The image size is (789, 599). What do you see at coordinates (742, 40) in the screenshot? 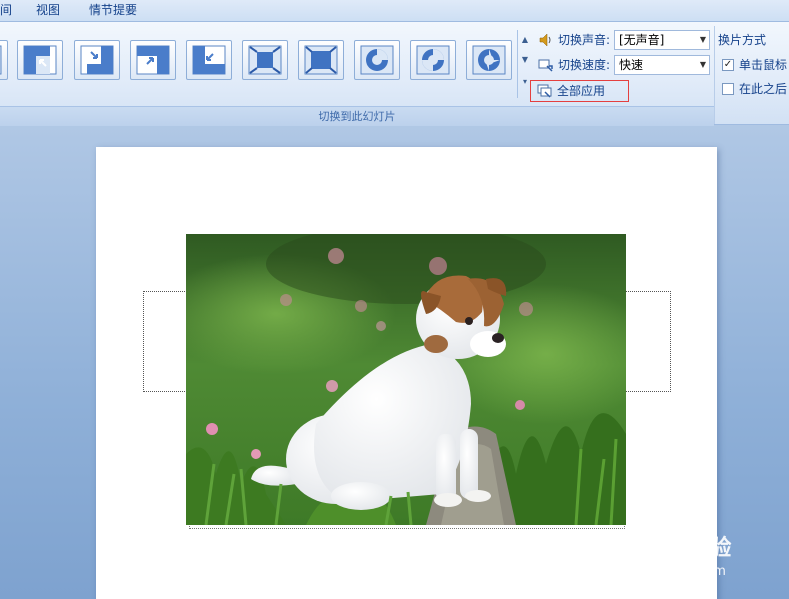
I see `advance-slide-title: 换片方式` at bounding box center [742, 40].